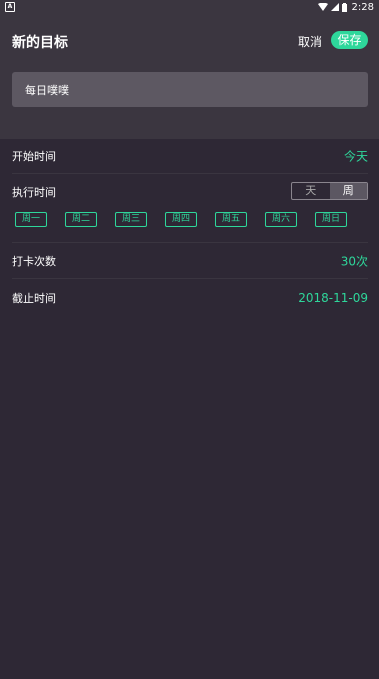 This screenshot has width=379, height=679. What do you see at coordinates (362, 7) in the screenshot?
I see `status-time: 2:28` at bounding box center [362, 7].